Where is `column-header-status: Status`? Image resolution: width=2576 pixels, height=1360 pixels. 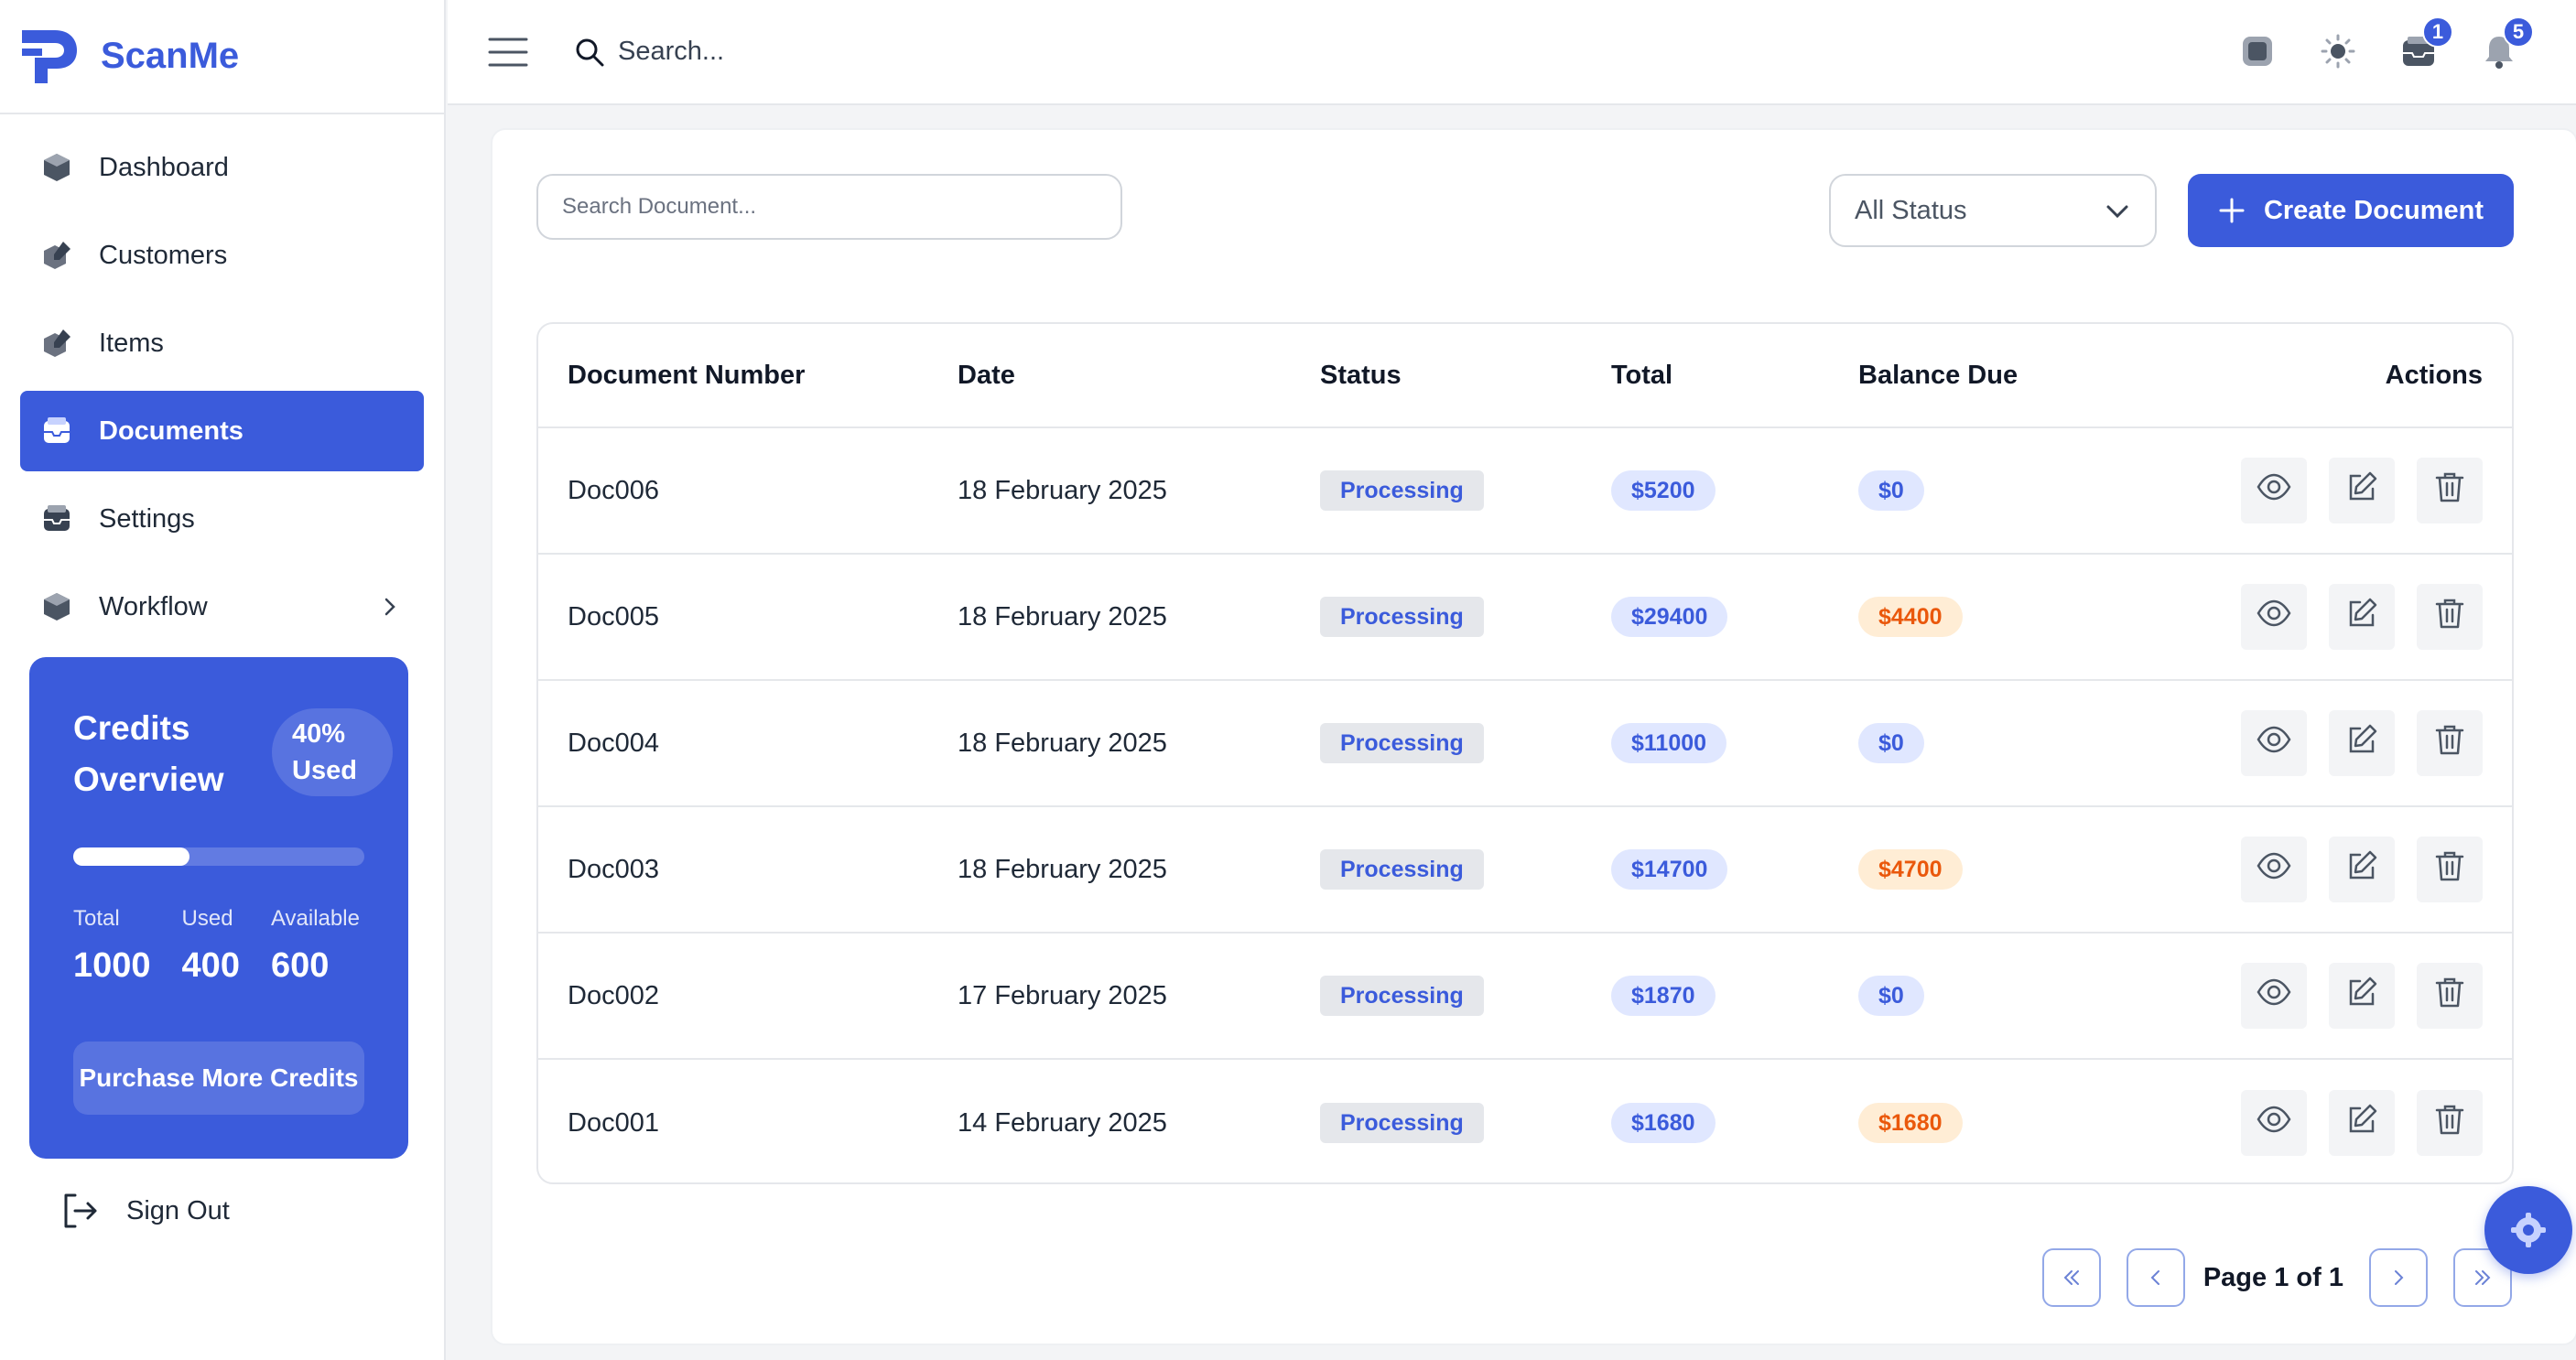 column-header-status: Status is located at coordinates (1361, 376).